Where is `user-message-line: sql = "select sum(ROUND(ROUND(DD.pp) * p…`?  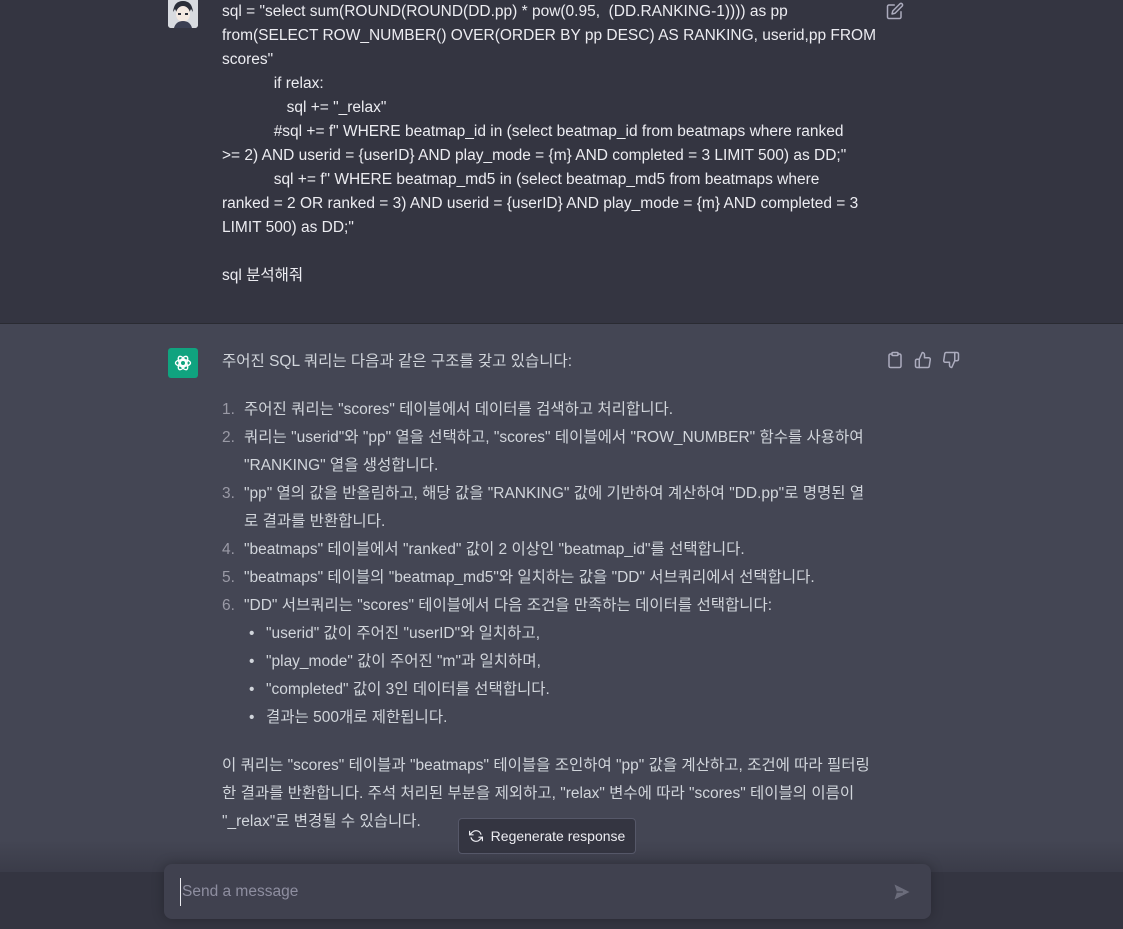
user-message-line: sql = "select sum(ROUND(ROUND(DD.pp) * p… is located at coordinates (505, 11).